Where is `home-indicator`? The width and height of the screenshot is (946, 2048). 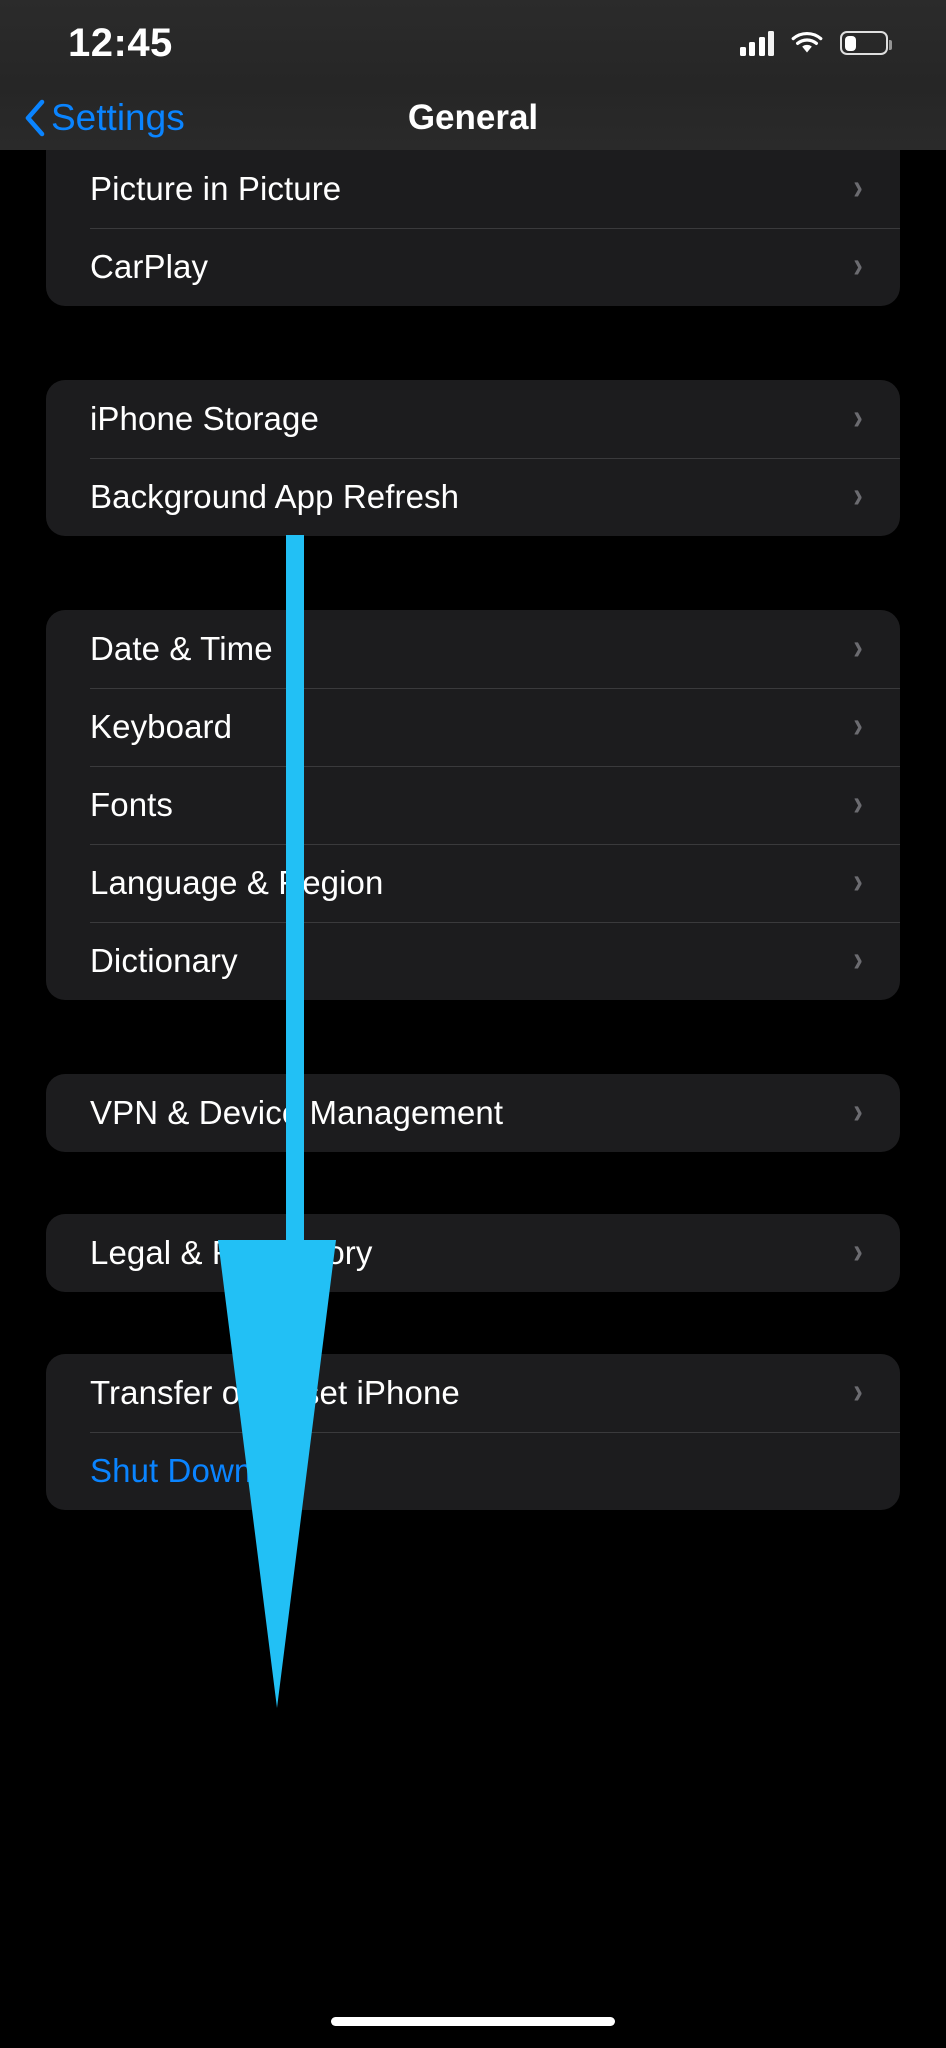 home-indicator is located at coordinates (473, 2021).